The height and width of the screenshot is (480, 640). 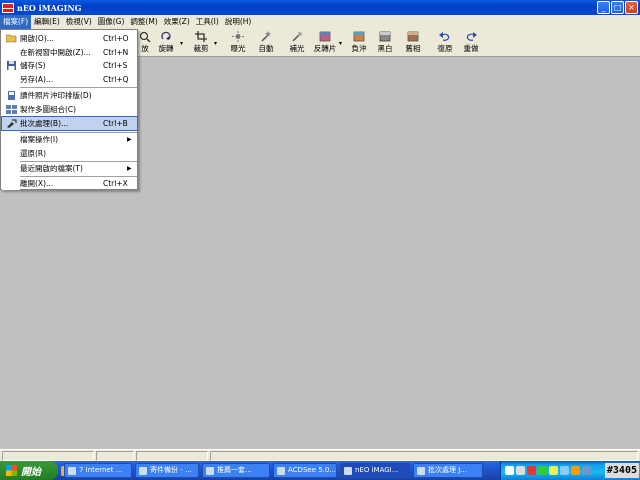 I want to click on menu-item-print-layout: 讀件照片沖印排版(D), so click(x=69, y=95).